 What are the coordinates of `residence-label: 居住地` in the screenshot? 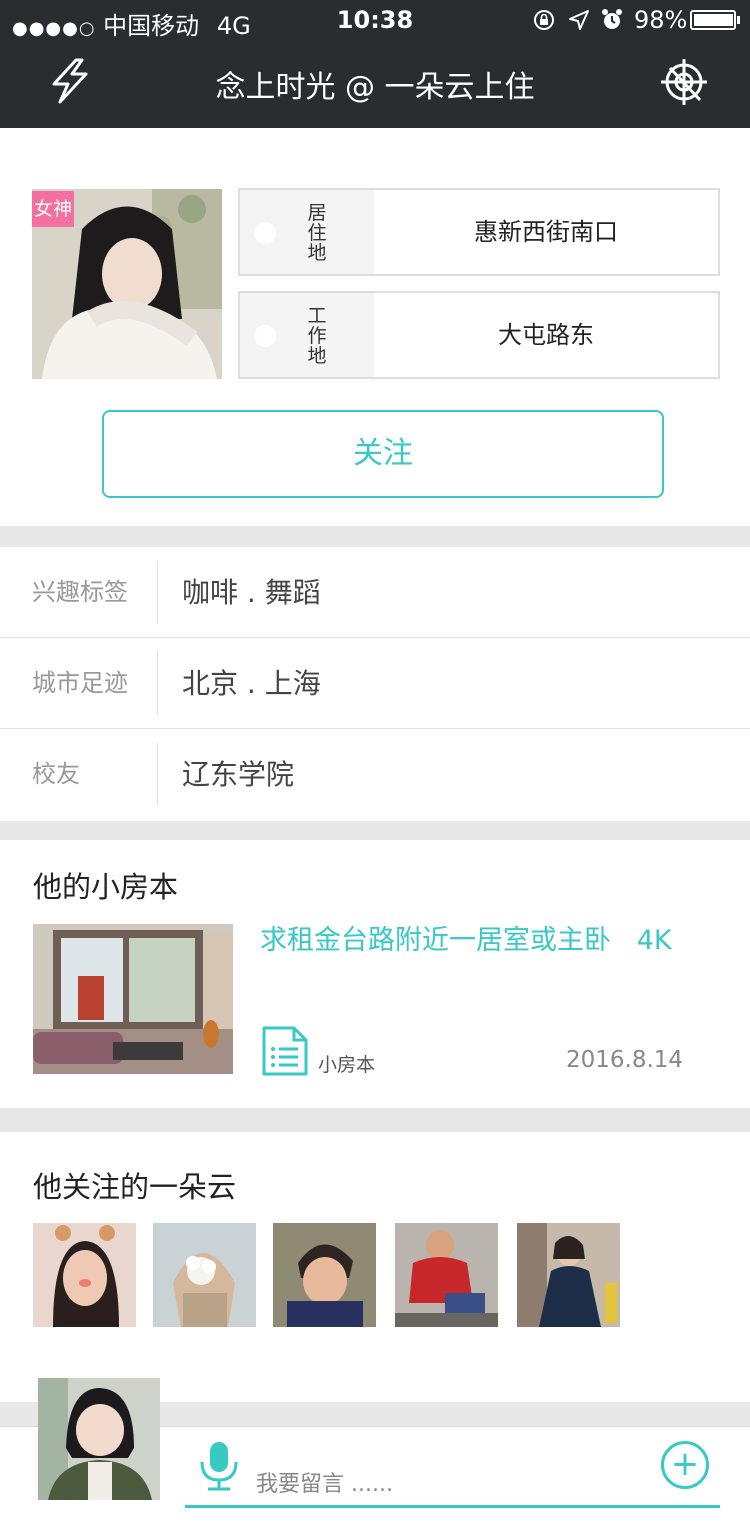 It's located at (317, 233).